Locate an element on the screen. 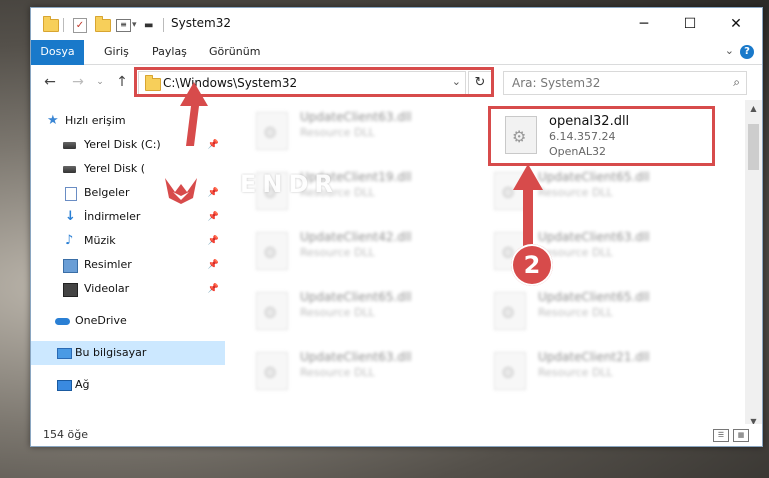 Image resolution: width=769 pixels, height=478 pixels. window-title: System32 is located at coordinates (201, 23).